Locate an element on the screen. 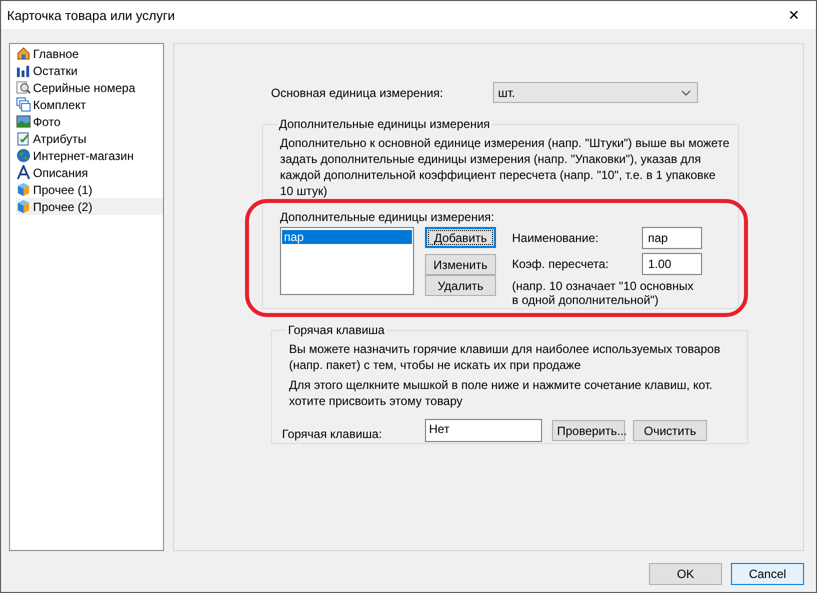  sidebar-item: Остатки is located at coordinates (89, 70).